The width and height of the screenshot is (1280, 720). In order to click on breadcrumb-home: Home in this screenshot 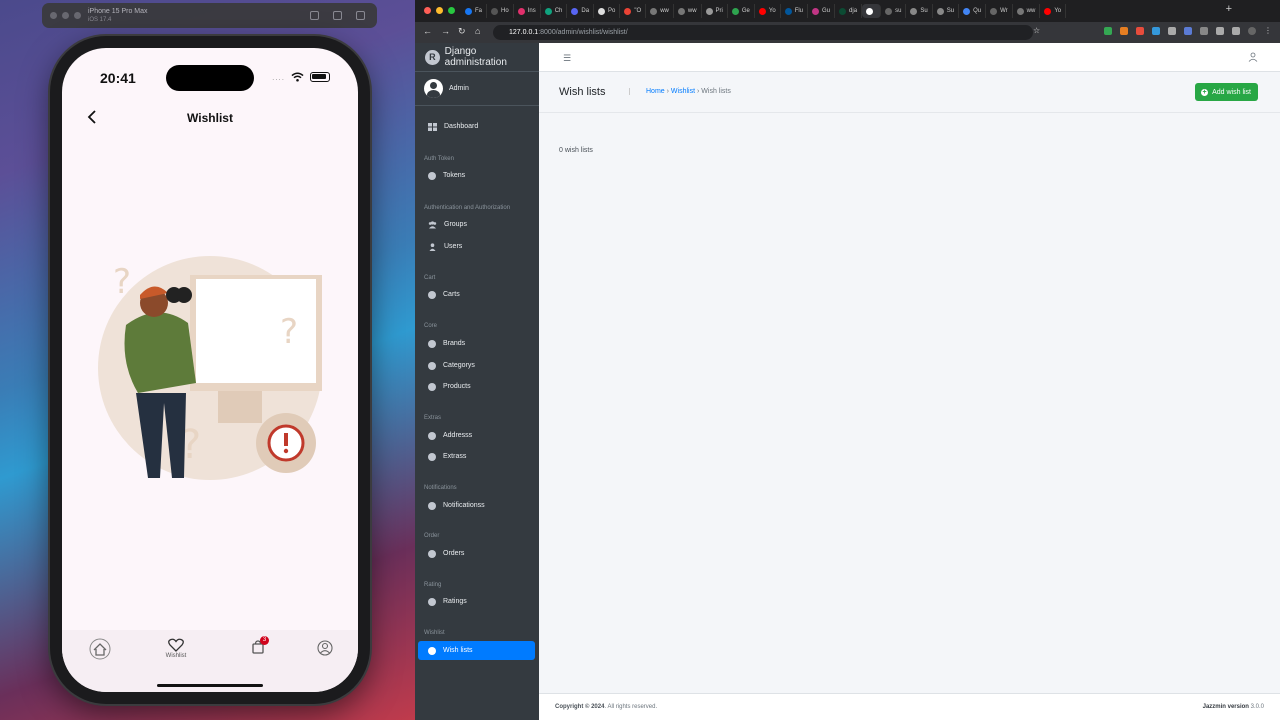, I will do `click(655, 91)`.